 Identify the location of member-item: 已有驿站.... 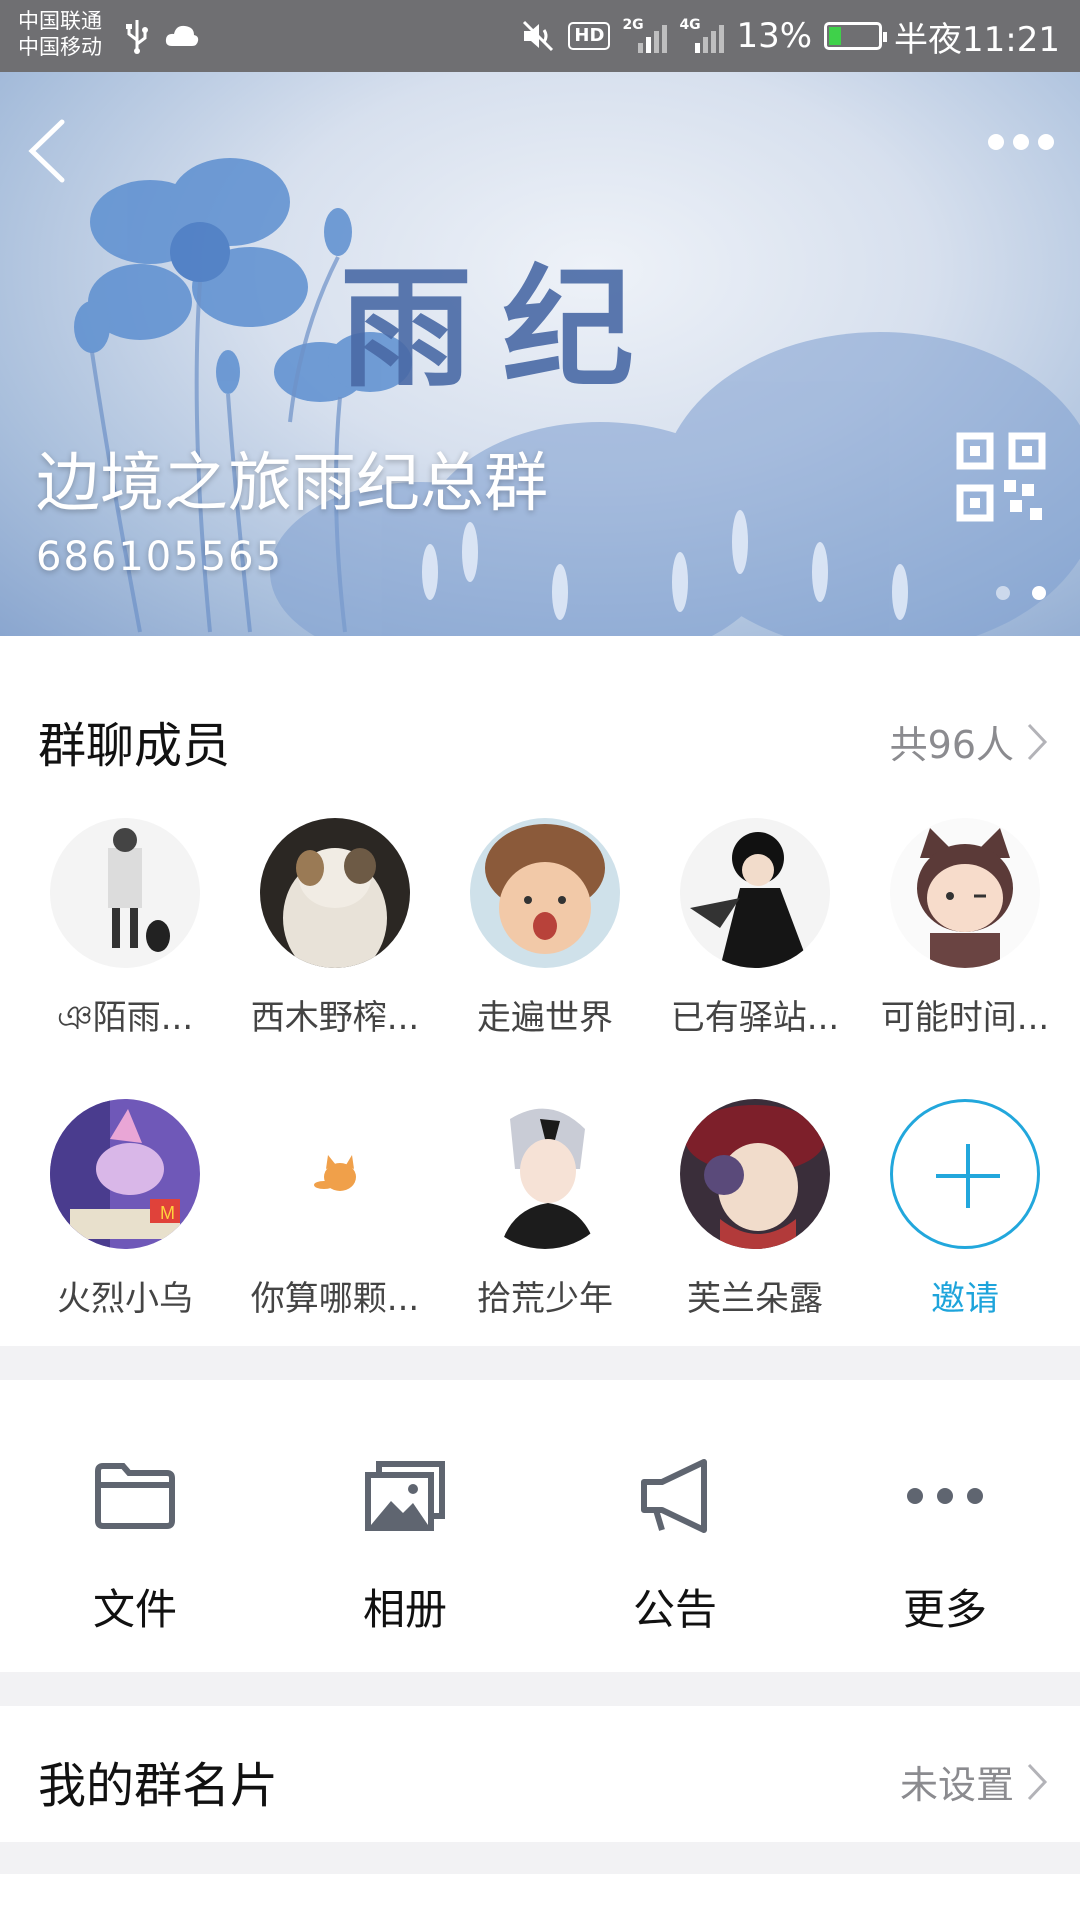
(755, 933).